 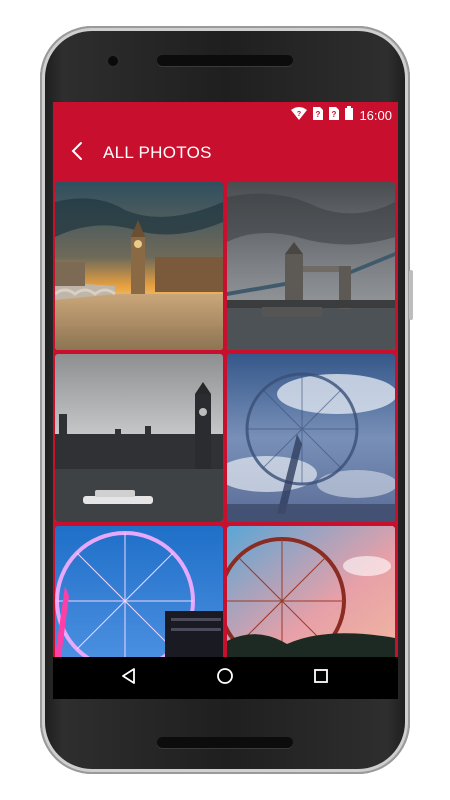 I want to click on photo-tile-parliament, so click(x=139, y=438).